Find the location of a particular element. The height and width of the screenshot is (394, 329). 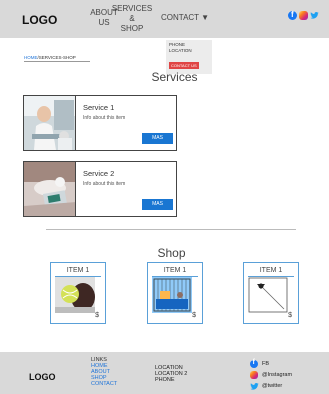

footer-logo: LOGO is located at coordinates (42, 377).